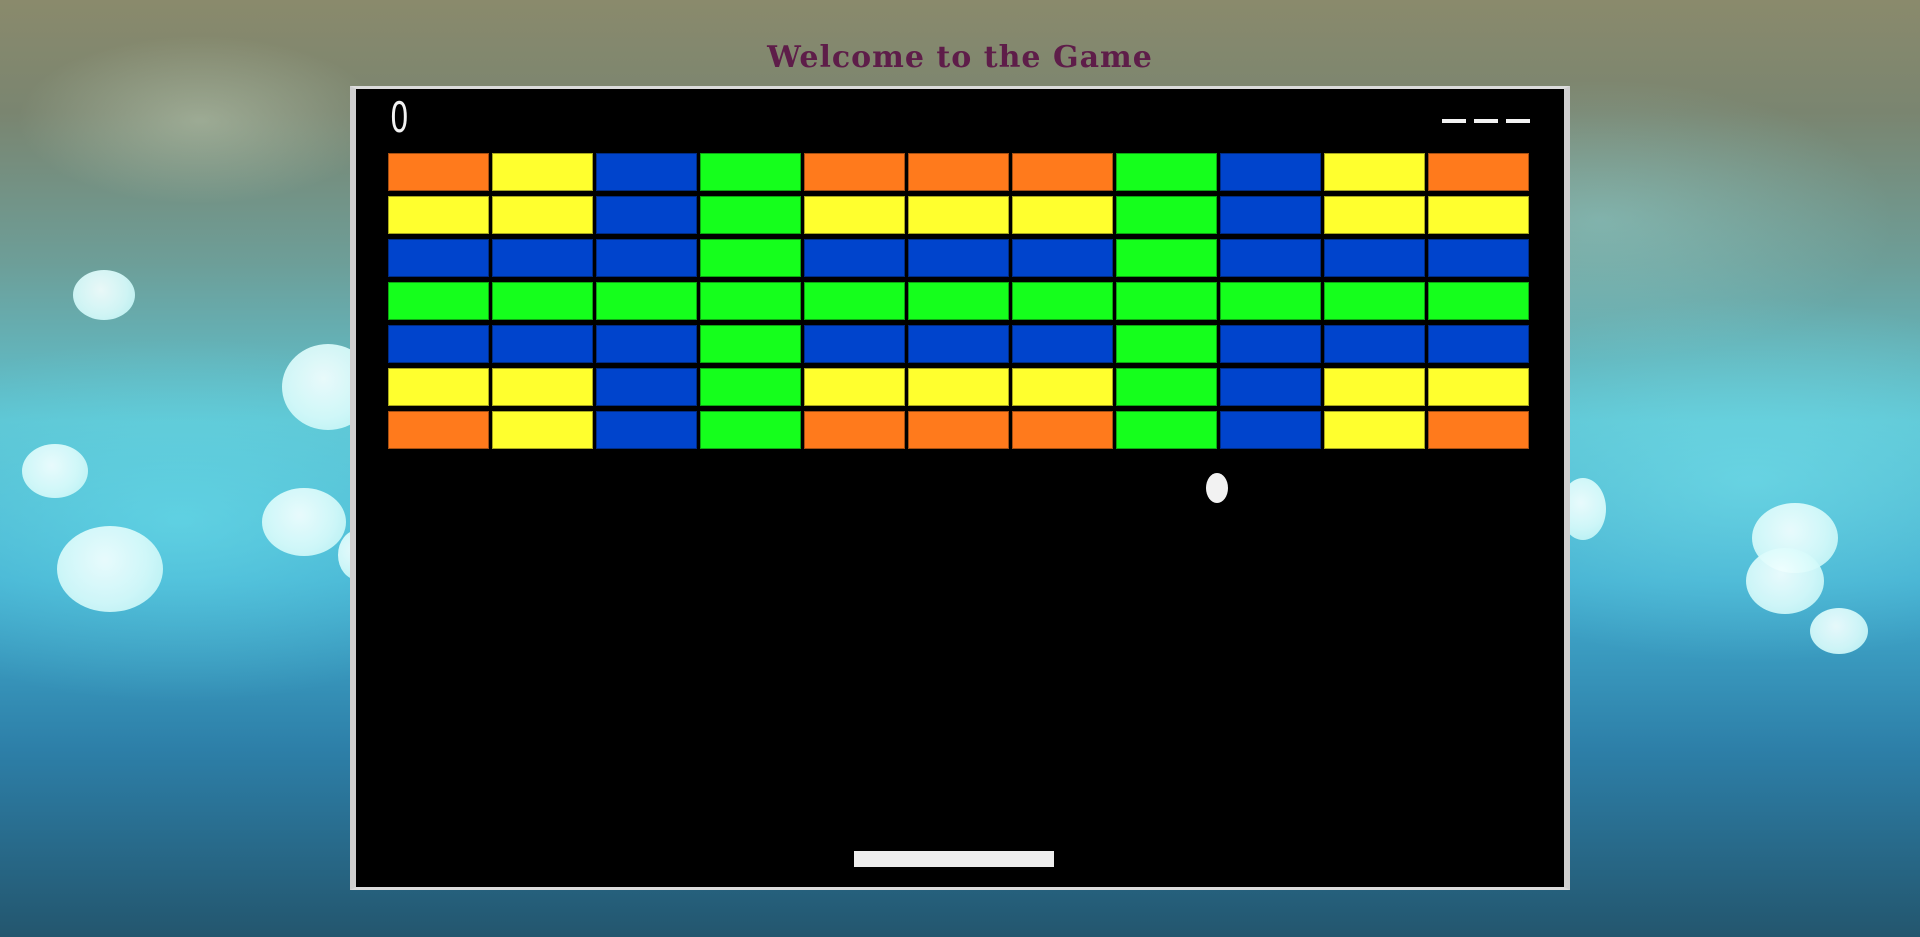  I want to click on lives-indicator, so click(1486, 121).